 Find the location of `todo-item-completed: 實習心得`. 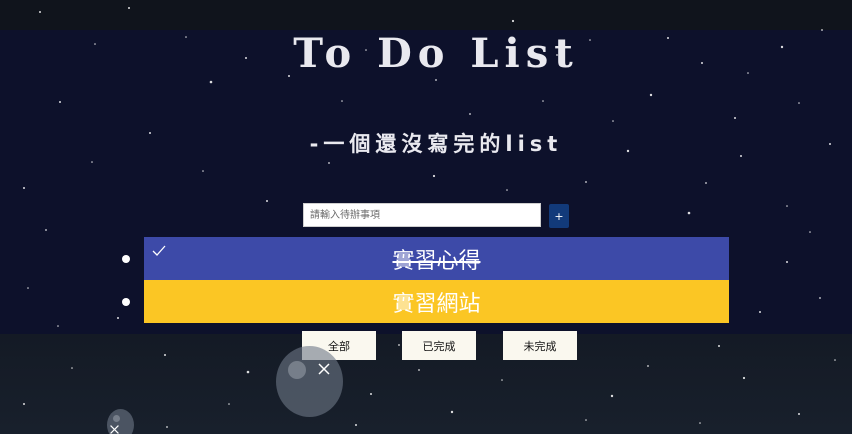

todo-item-completed: 實習心得 is located at coordinates (425, 258).